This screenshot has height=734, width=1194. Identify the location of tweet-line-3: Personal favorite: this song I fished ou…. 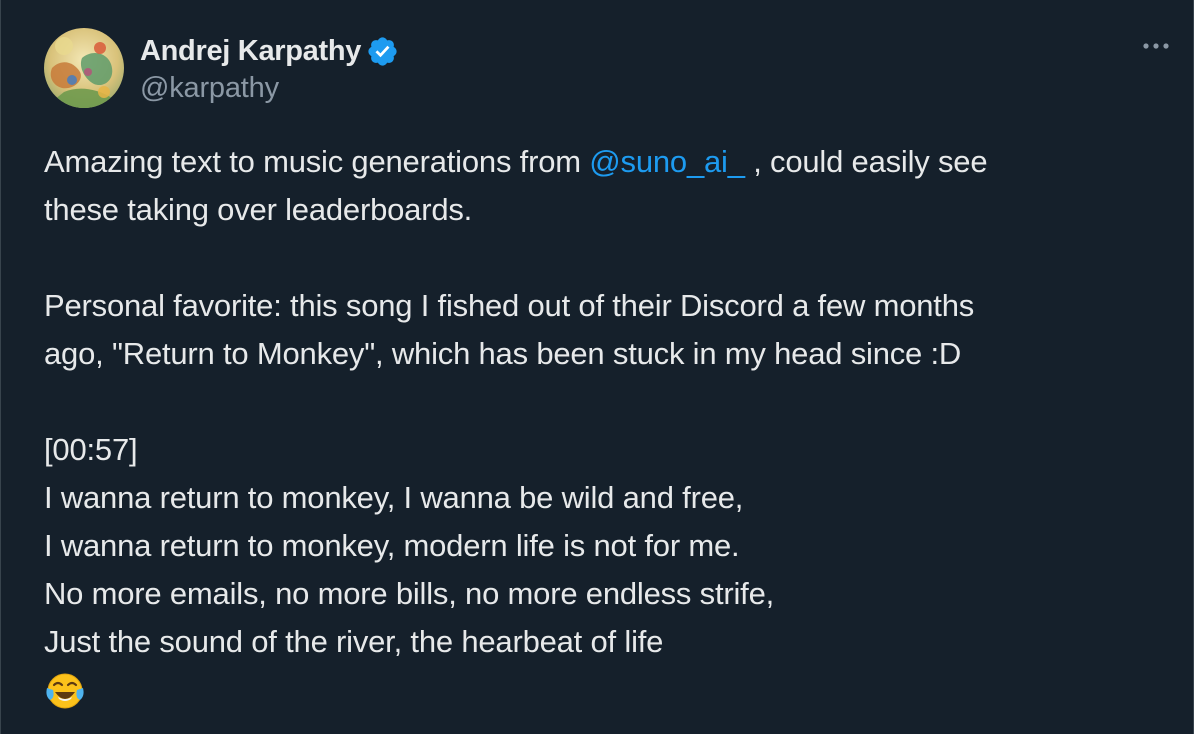
(509, 305).